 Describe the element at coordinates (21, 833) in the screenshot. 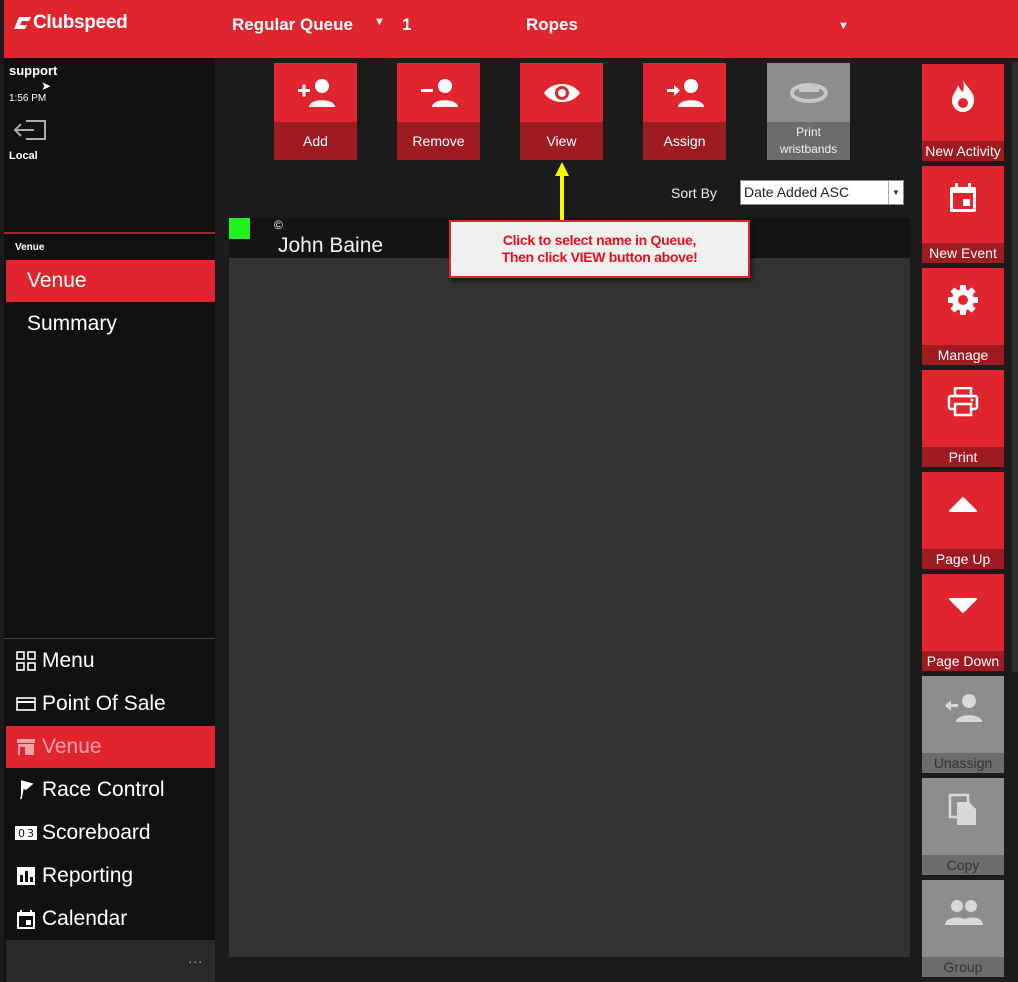

I see `svg-text: 0` at that location.